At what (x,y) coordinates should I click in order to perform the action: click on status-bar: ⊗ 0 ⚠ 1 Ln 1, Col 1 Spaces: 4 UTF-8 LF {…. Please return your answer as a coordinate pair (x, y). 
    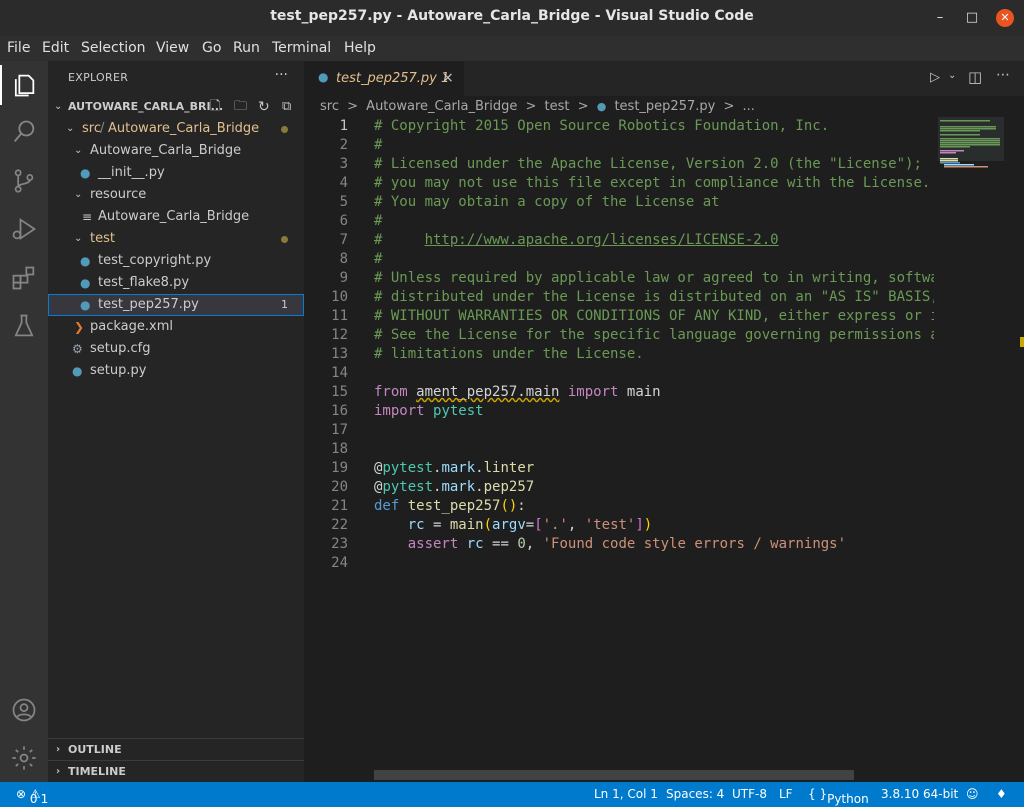
    Looking at the image, I should click on (512, 794).